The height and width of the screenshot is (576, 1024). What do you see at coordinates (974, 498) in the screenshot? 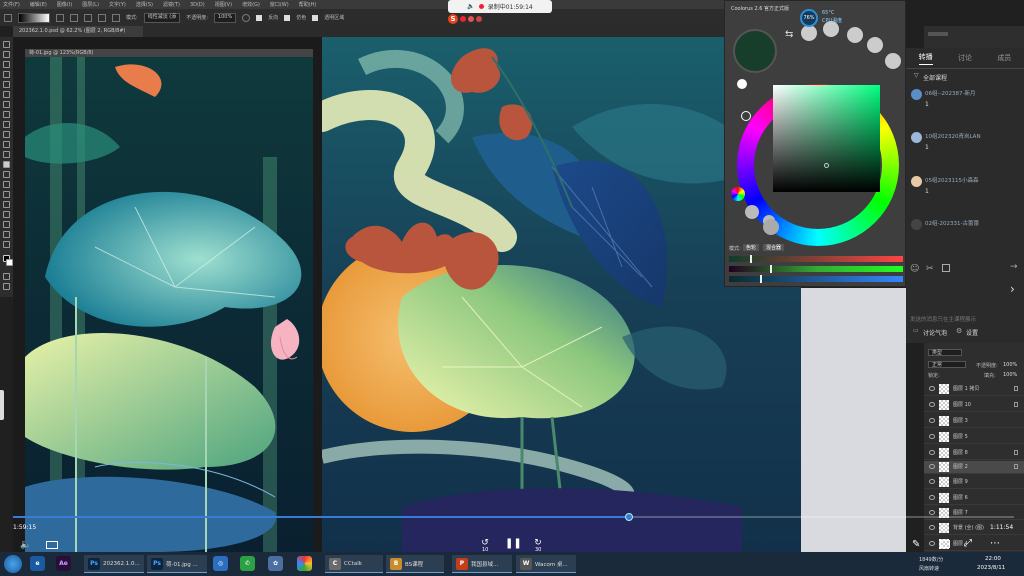
I see `layer-row: 图层 6` at bounding box center [974, 498].